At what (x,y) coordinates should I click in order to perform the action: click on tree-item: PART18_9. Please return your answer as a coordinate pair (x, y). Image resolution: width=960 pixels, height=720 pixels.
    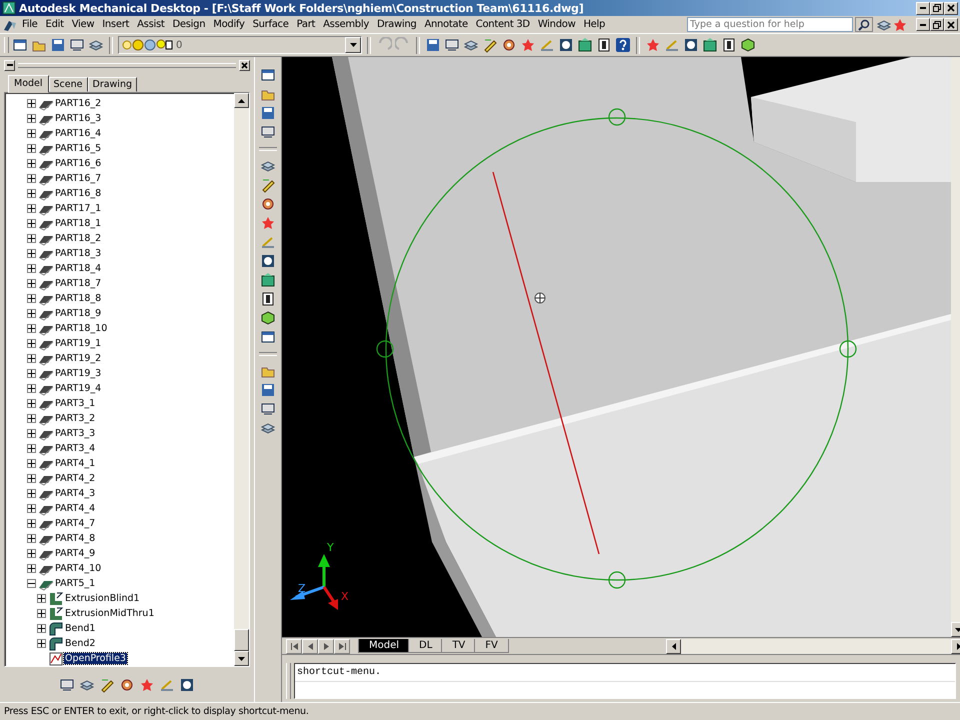
    Looking at the image, I should click on (78, 313).